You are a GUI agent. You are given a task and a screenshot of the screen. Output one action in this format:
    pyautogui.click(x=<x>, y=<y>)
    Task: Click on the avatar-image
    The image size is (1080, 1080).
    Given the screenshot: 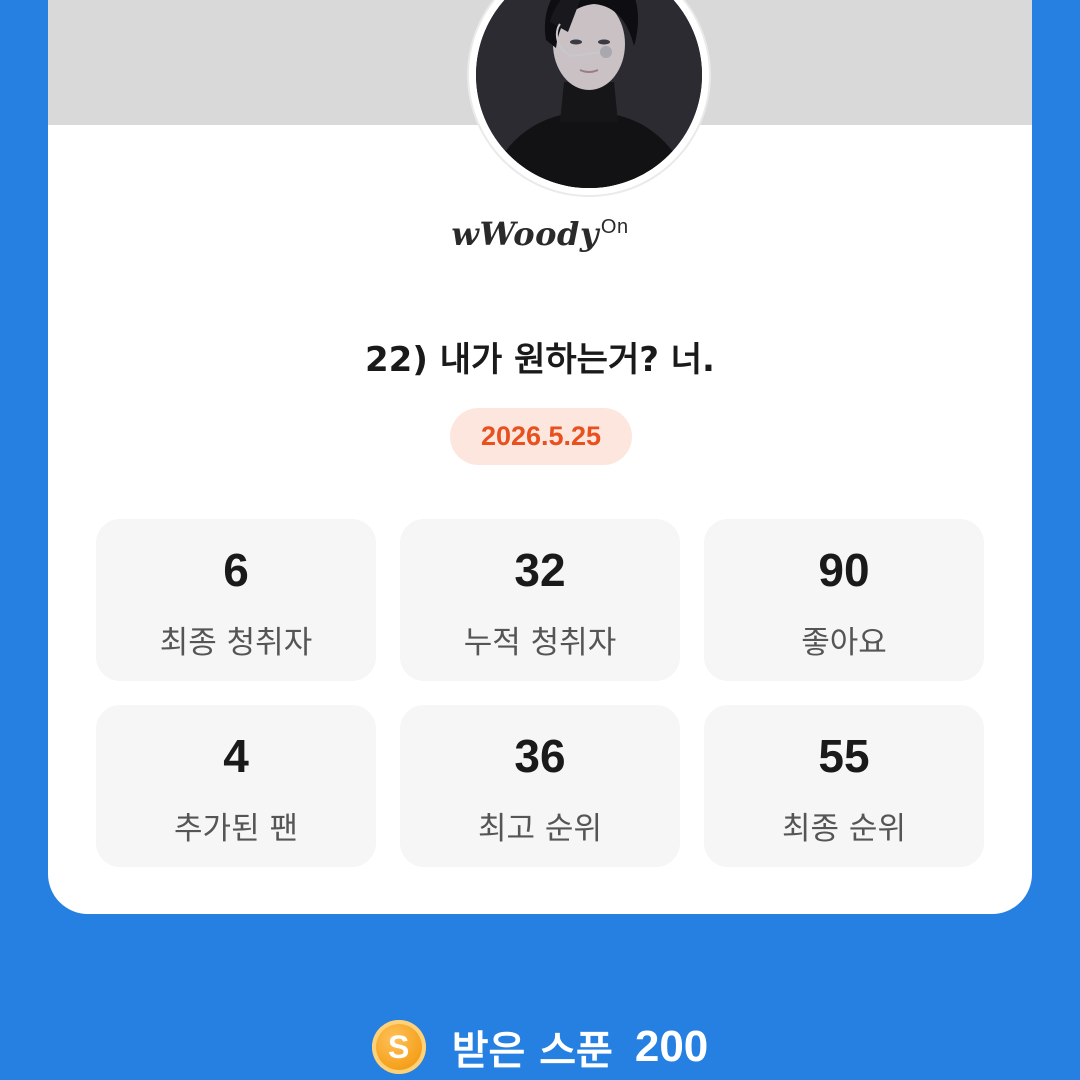 What is the action you would take?
    pyautogui.click(x=589, y=94)
    